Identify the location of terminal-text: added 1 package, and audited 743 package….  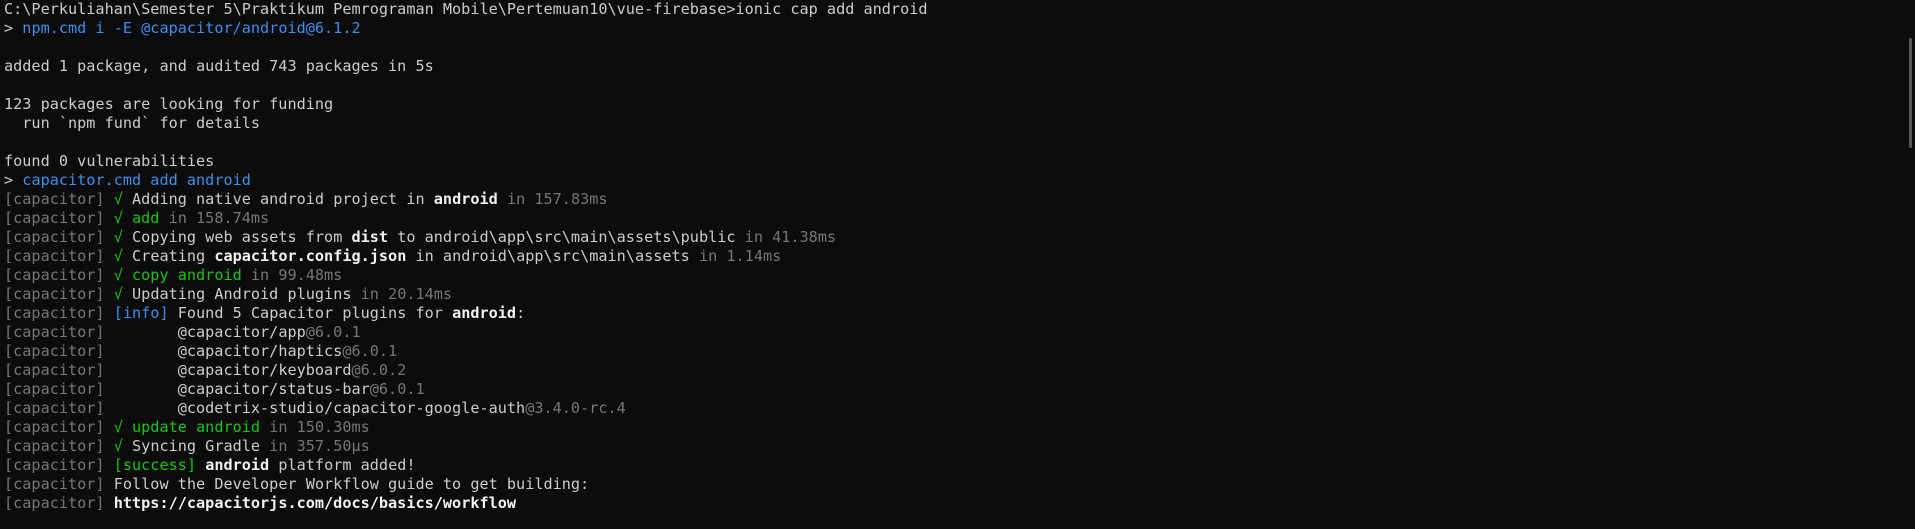
(219, 66).